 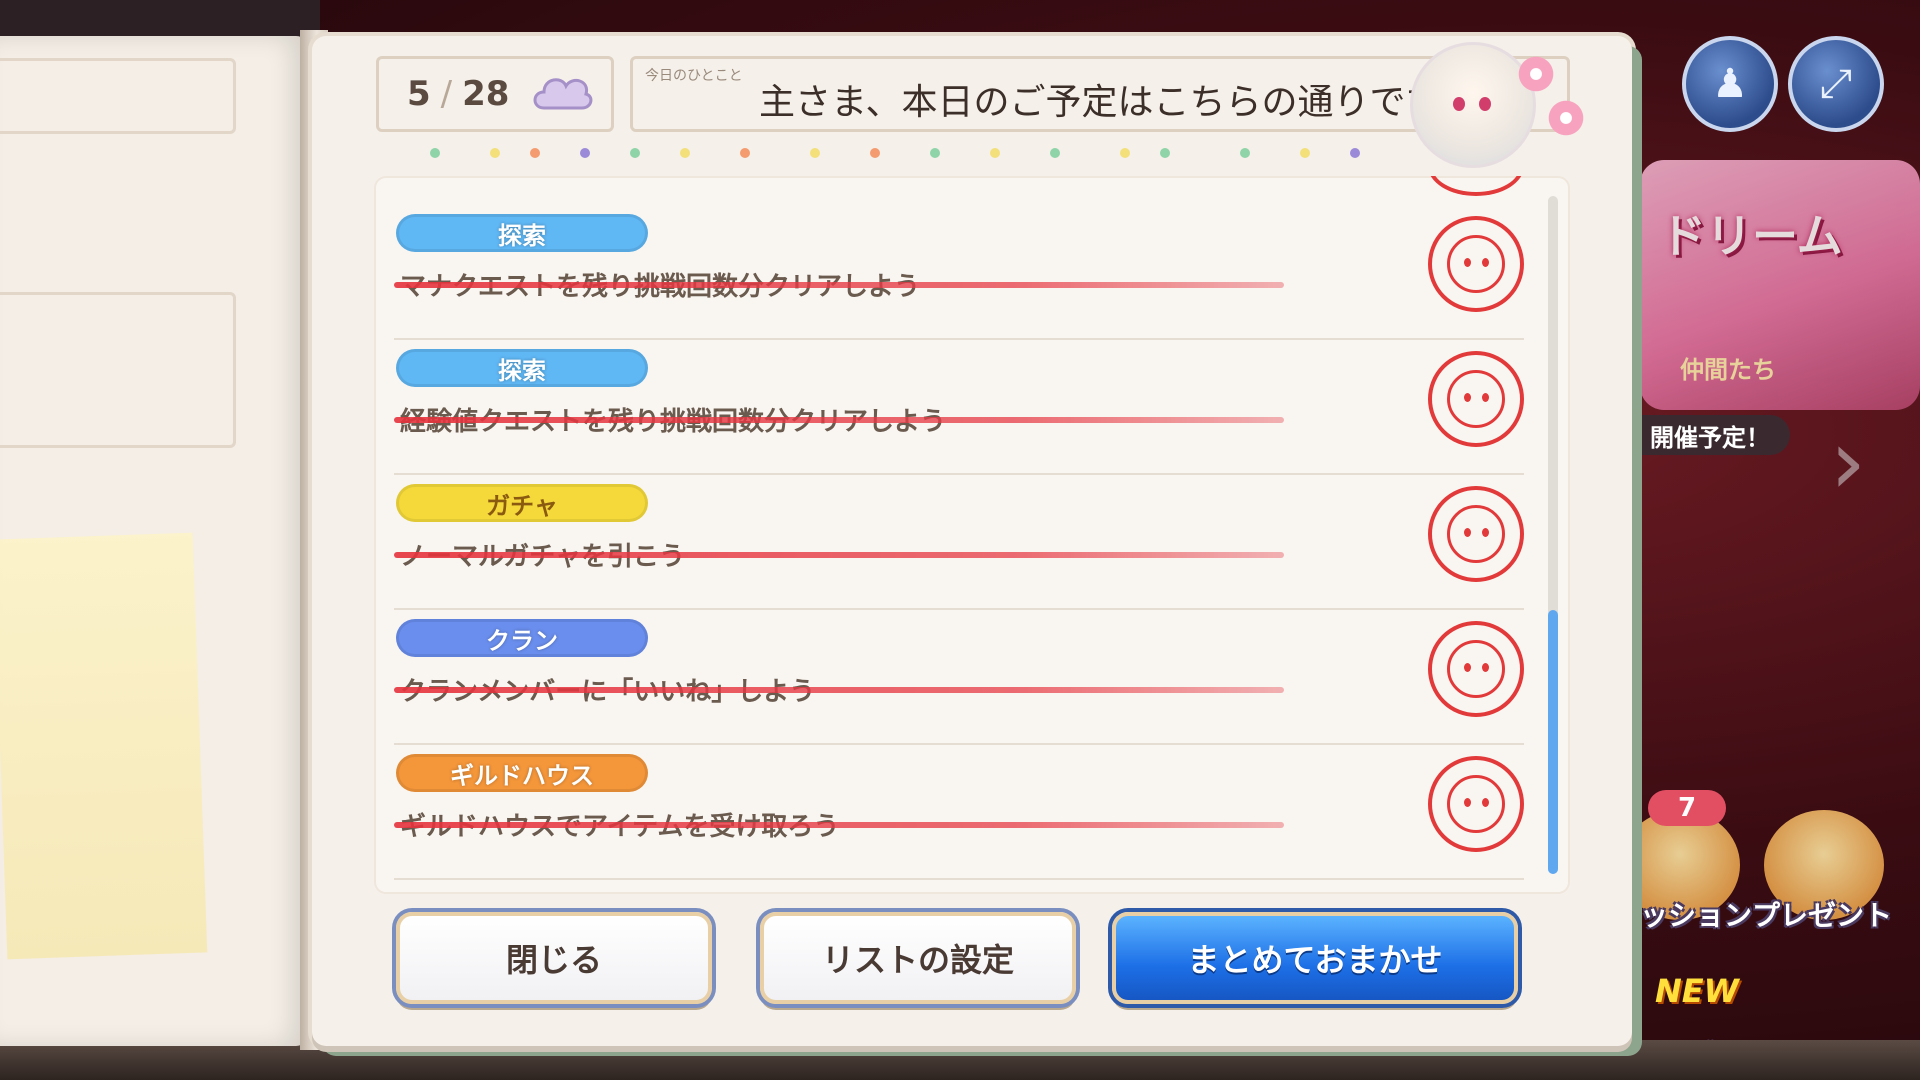 What do you see at coordinates (918, 958) in the screenshot?
I see `list-settings-button: リストの設定` at bounding box center [918, 958].